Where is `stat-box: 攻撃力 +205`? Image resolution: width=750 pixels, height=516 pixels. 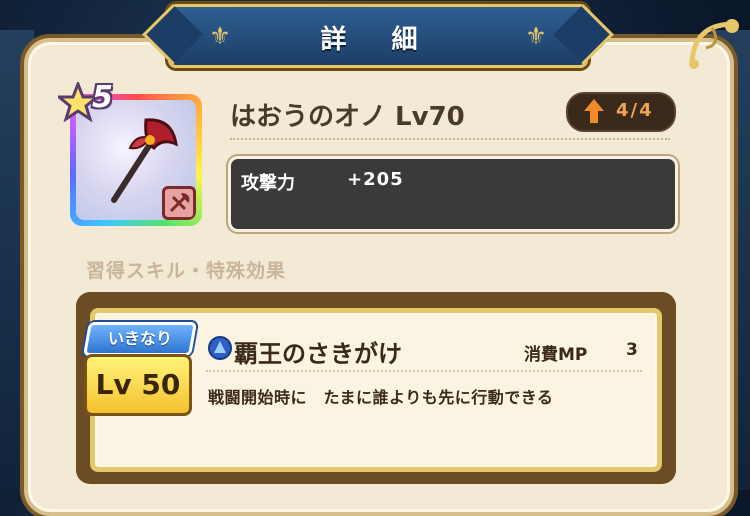
stat-box: 攻撃力 +205 is located at coordinates (453, 194).